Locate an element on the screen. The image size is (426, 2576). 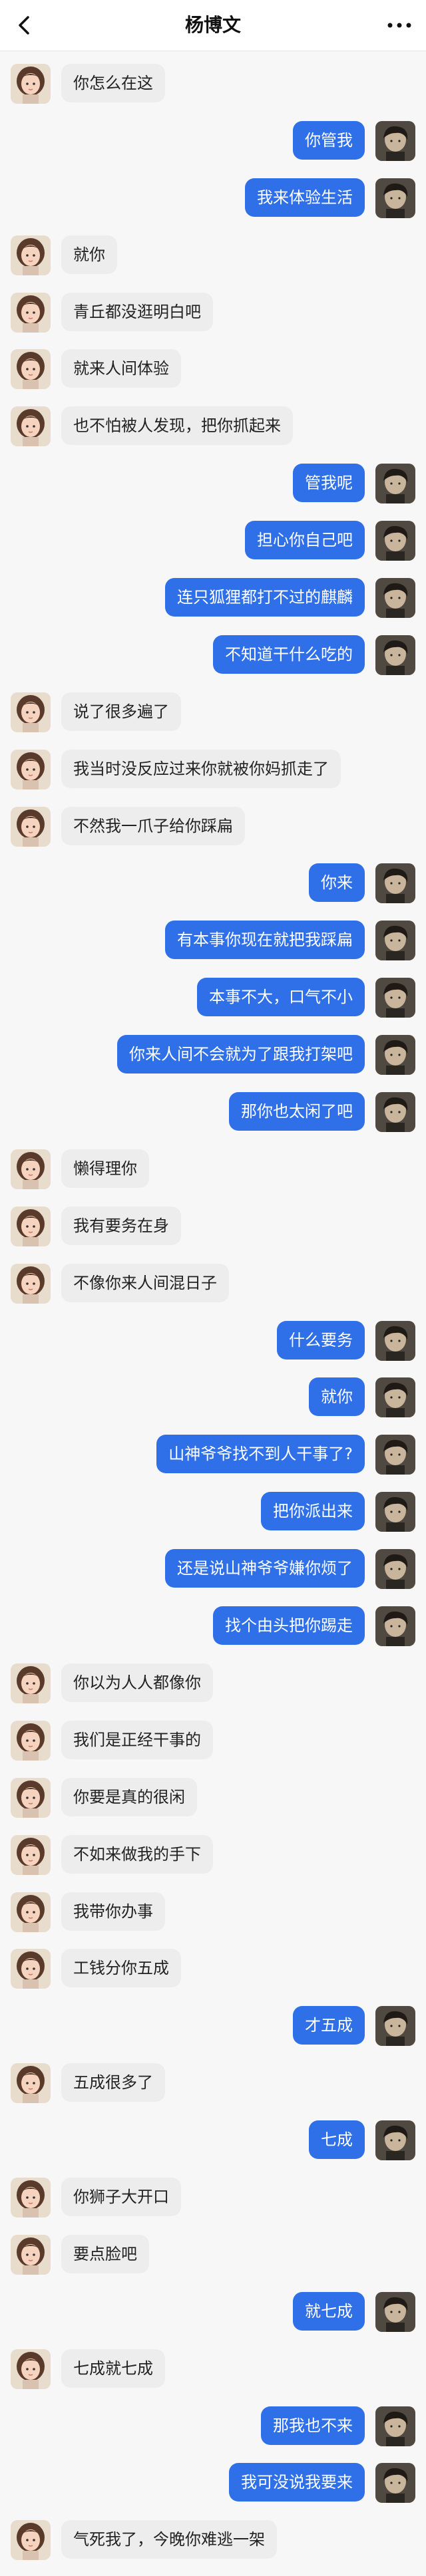
message-bubble: 五成很多了 is located at coordinates (113, 2082).